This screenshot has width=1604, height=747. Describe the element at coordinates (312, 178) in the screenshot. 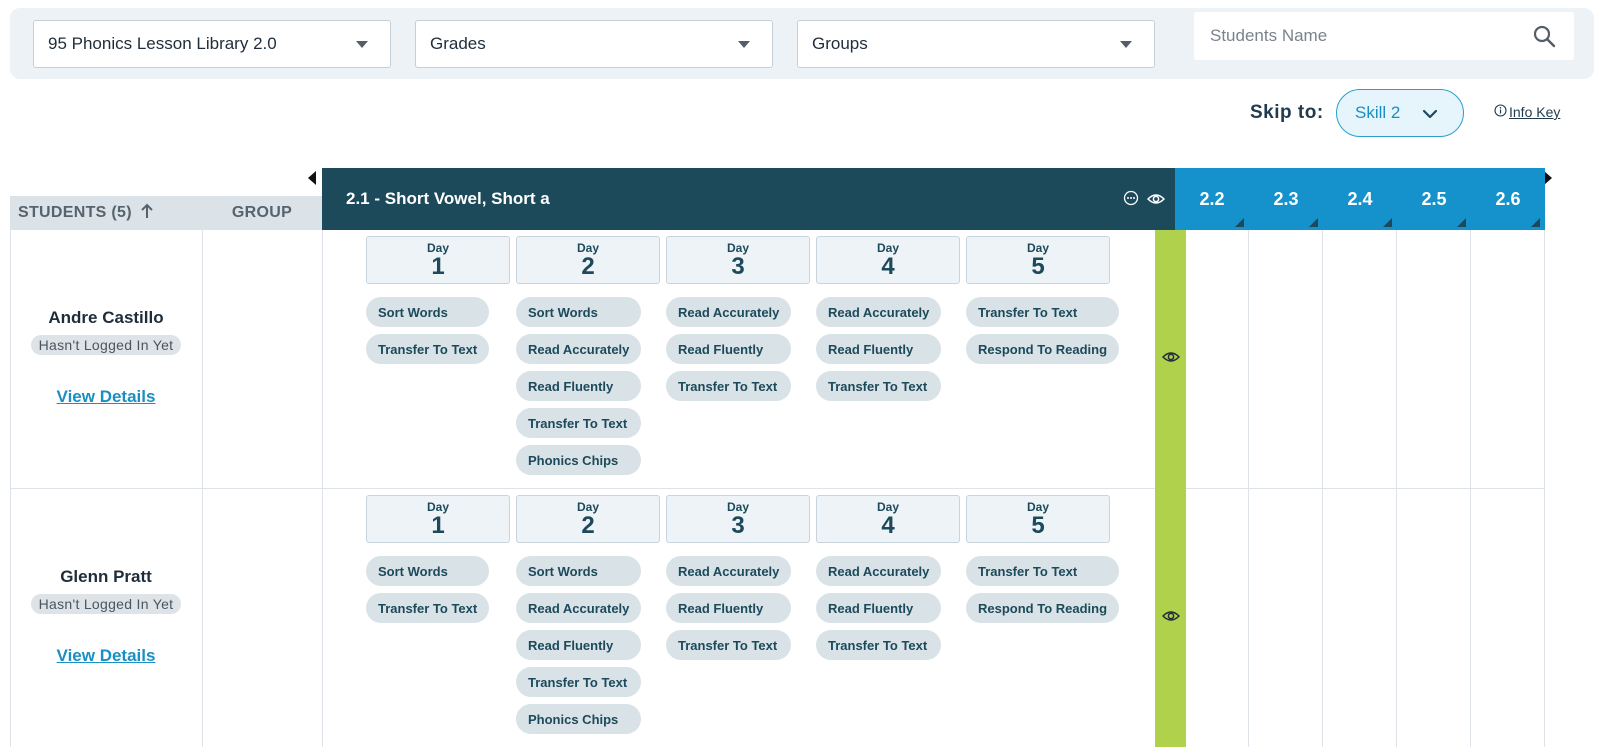

I see `scroll-left-arrow-icon` at that location.